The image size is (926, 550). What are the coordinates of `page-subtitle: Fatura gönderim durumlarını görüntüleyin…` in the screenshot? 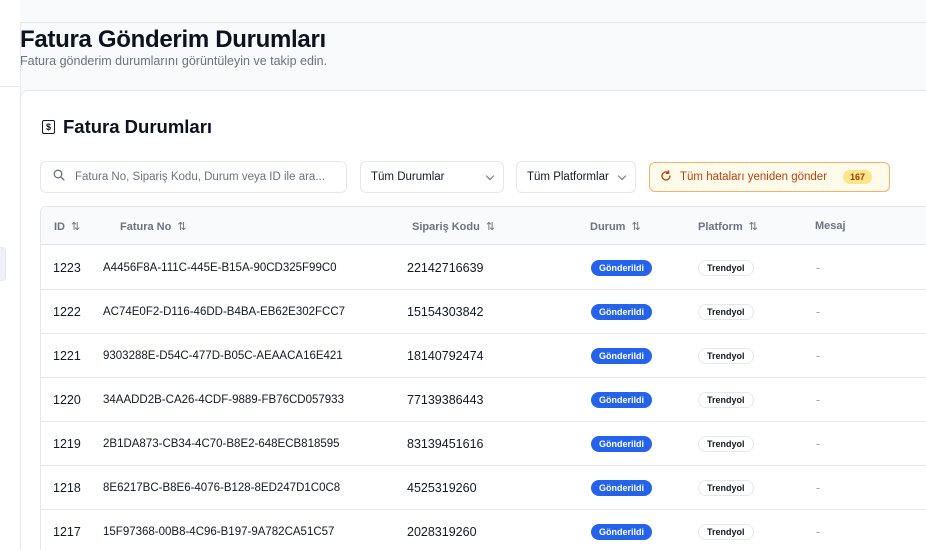 It's located at (174, 61).